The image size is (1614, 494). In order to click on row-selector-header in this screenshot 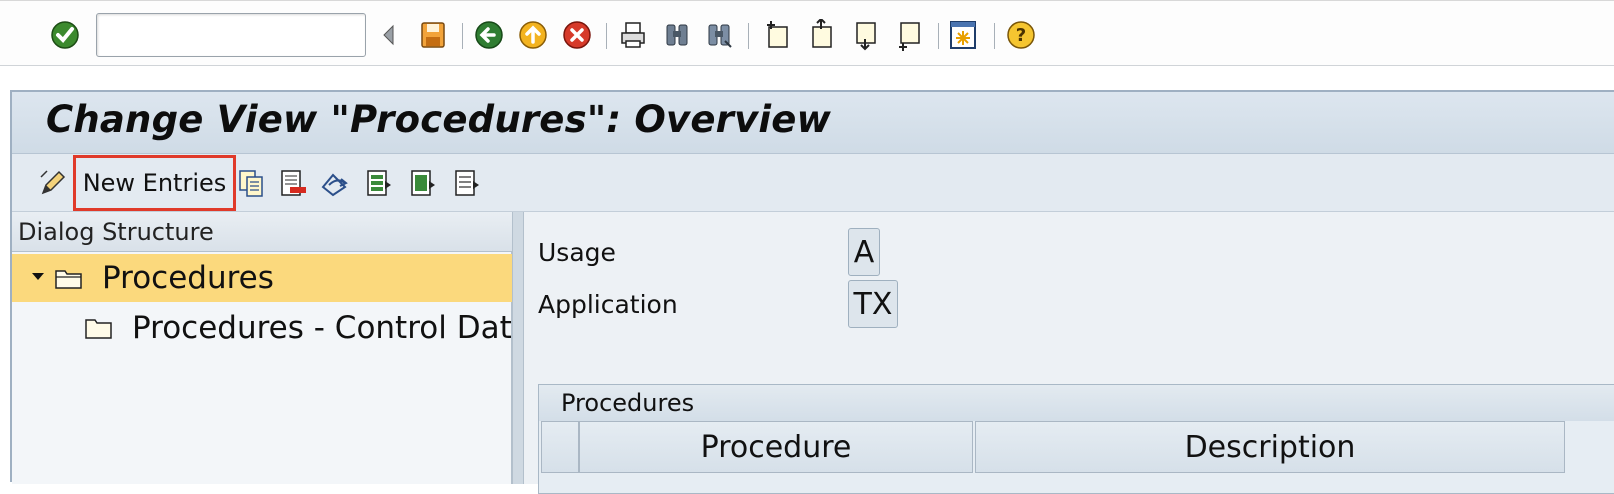, I will do `click(560, 447)`.